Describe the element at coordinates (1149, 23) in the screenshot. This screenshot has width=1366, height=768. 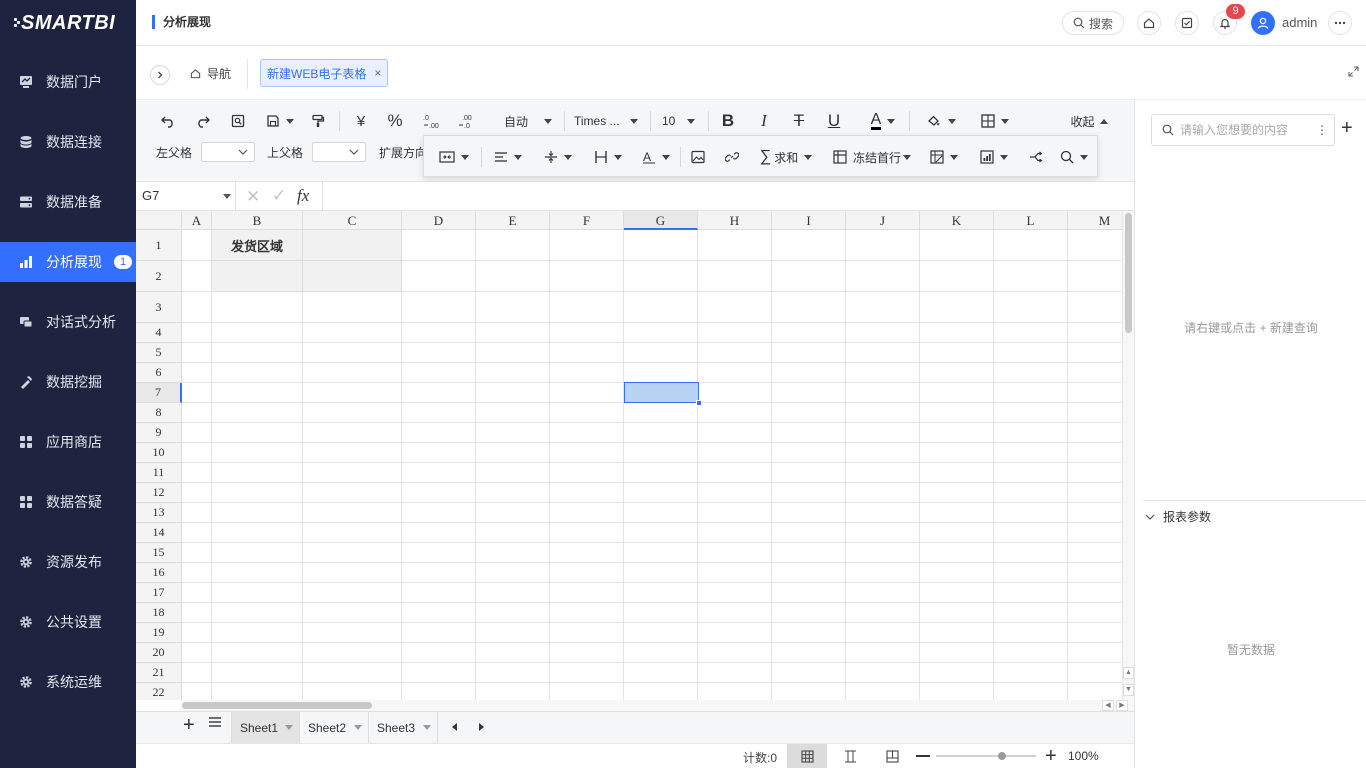
I see `home-button` at that location.